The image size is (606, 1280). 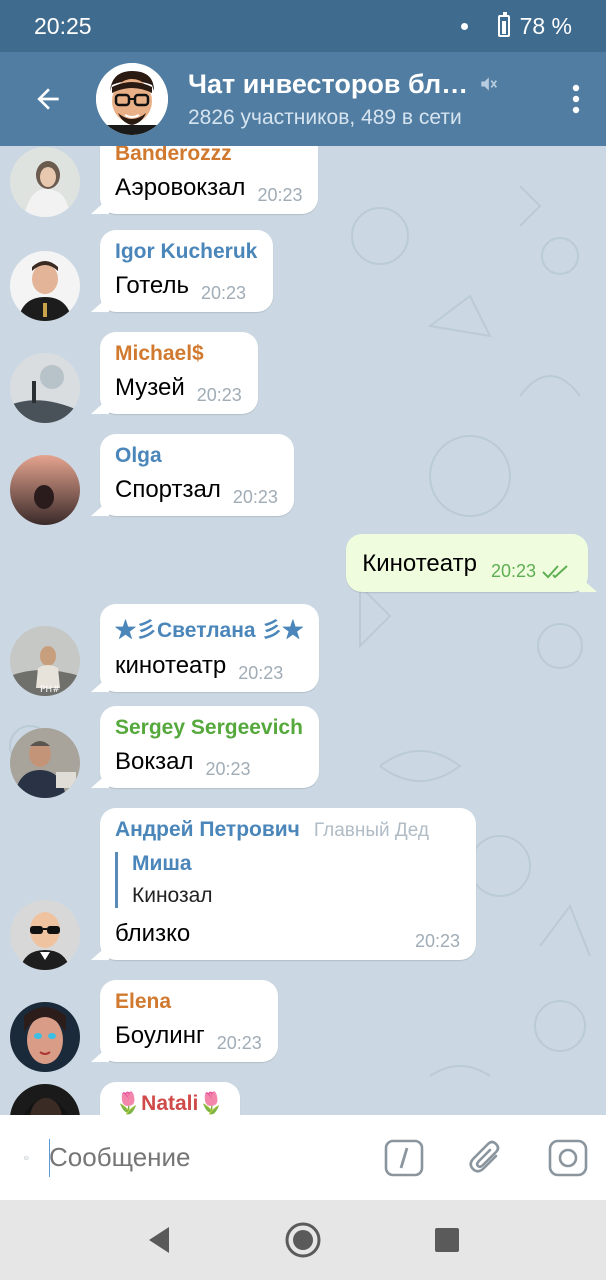 What do you see at coordinates (186, 252) in the screenshot?
I see `sender-name: Igor Kucheruk` at bounding box center [186, 252].